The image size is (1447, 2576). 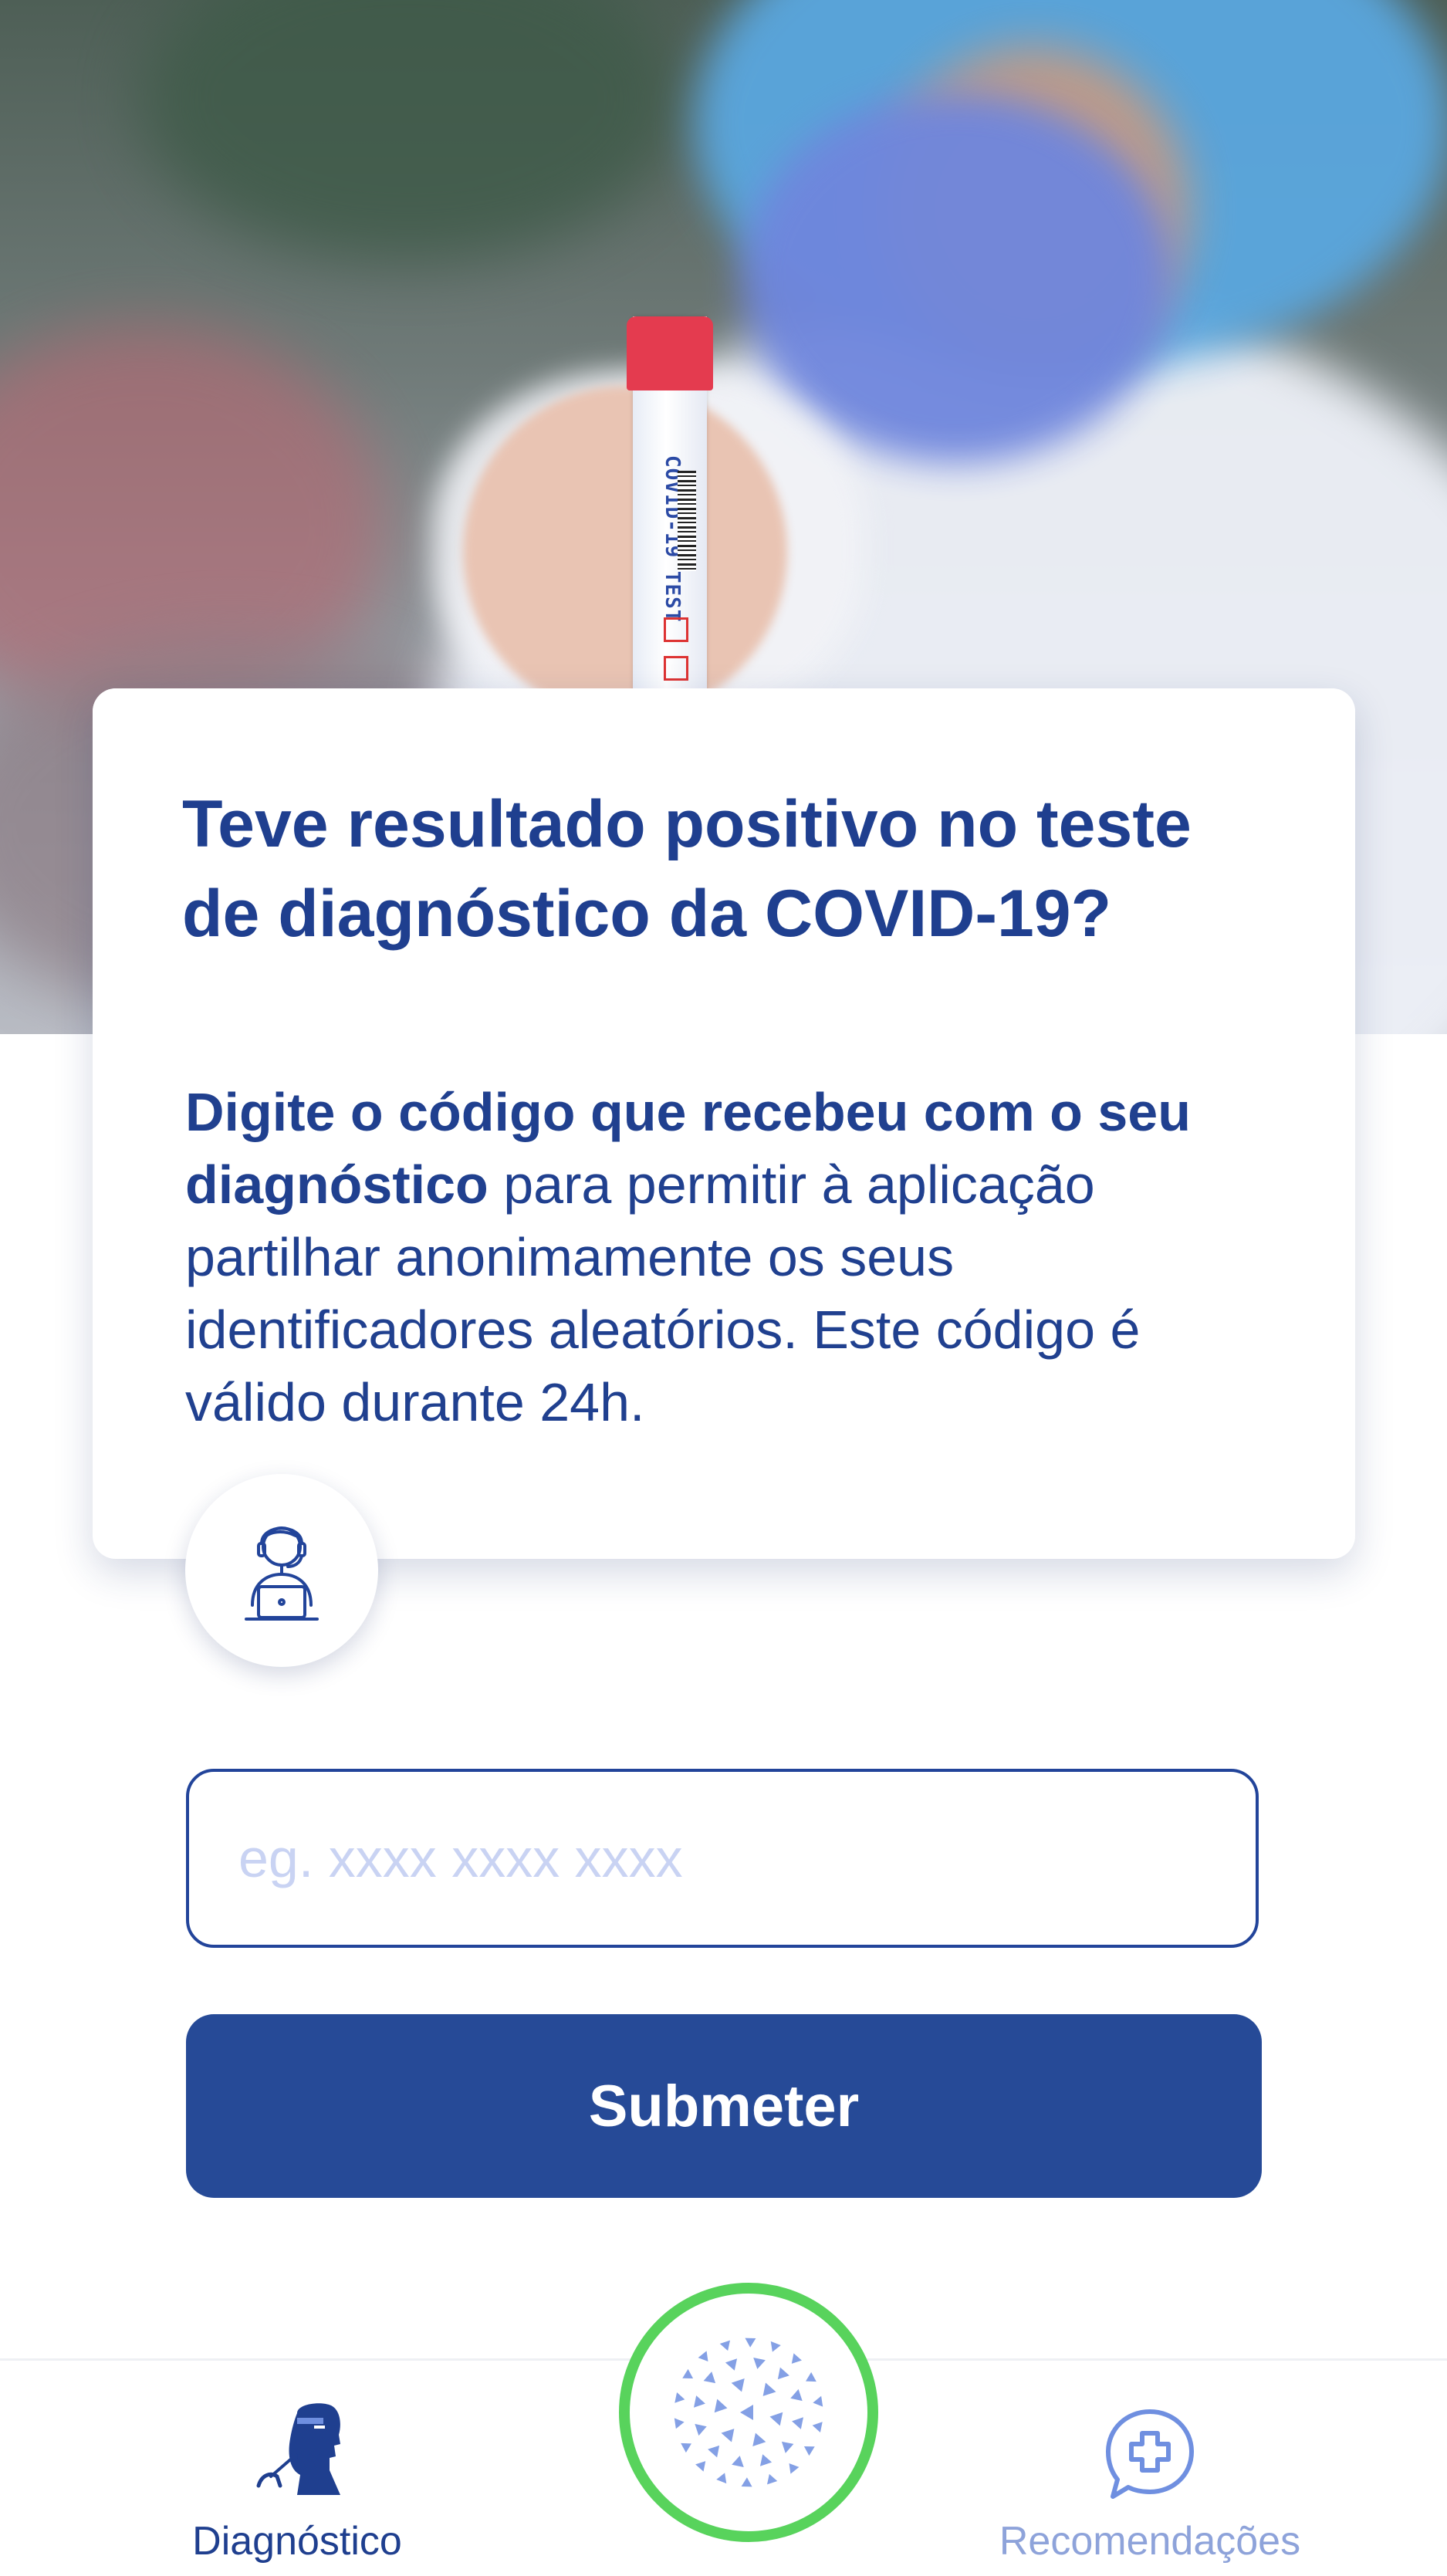 I want to click on nav-item-recomendacoes: Recomendações, so click(x=1150, y=2468).